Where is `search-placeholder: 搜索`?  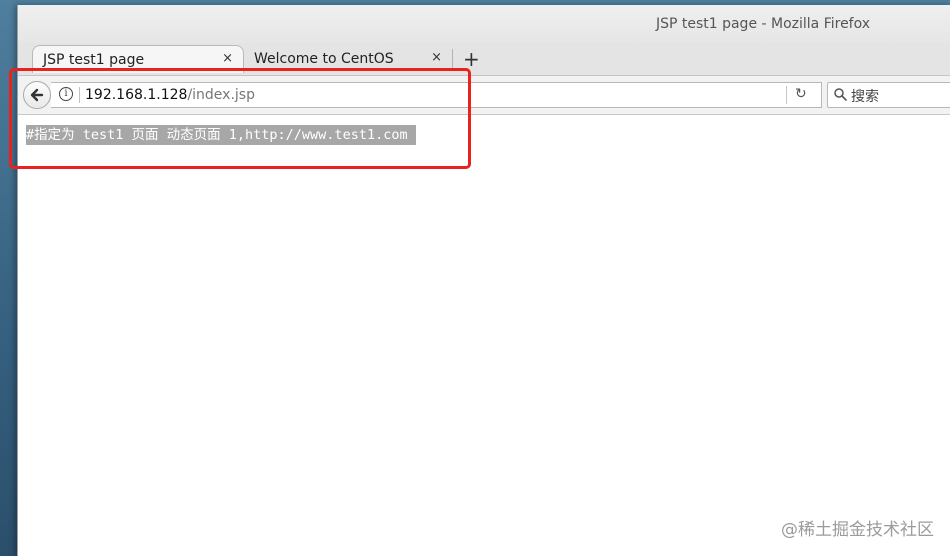
search-placeholder: 搜索 is located at coordinates (865, 97).